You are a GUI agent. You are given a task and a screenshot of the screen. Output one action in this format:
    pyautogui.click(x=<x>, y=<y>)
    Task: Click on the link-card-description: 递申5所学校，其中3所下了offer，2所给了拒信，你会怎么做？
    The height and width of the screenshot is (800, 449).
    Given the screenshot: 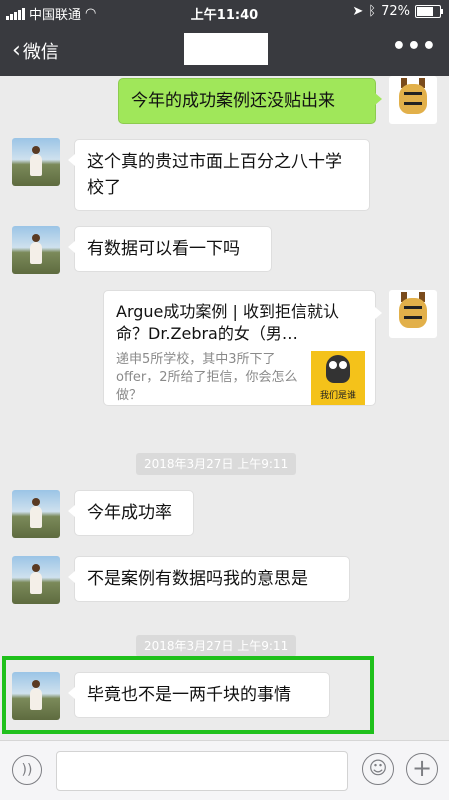 What is the action you would take?
    pyautogui.click(x=207, y=377)
    